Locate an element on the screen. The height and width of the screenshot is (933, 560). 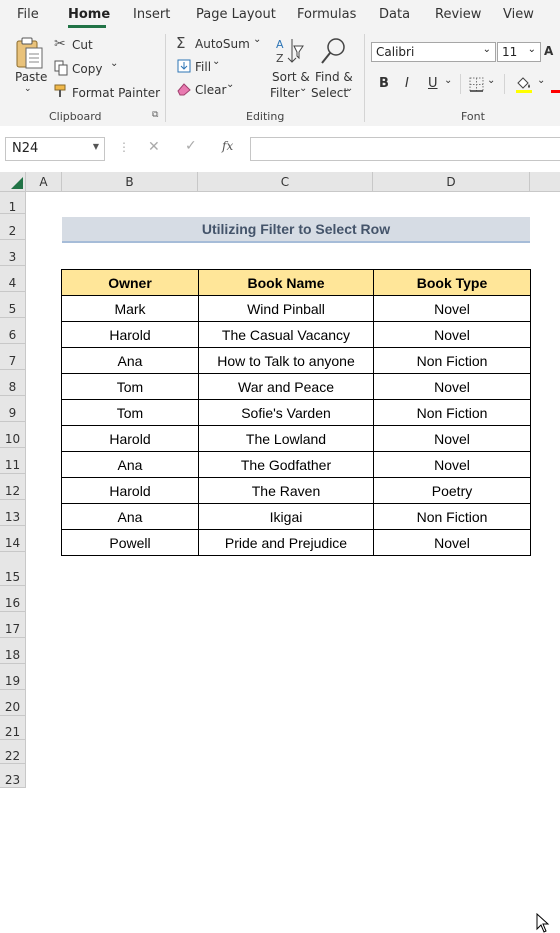
tab-insert: Insert is located at coordinates (151, 14).